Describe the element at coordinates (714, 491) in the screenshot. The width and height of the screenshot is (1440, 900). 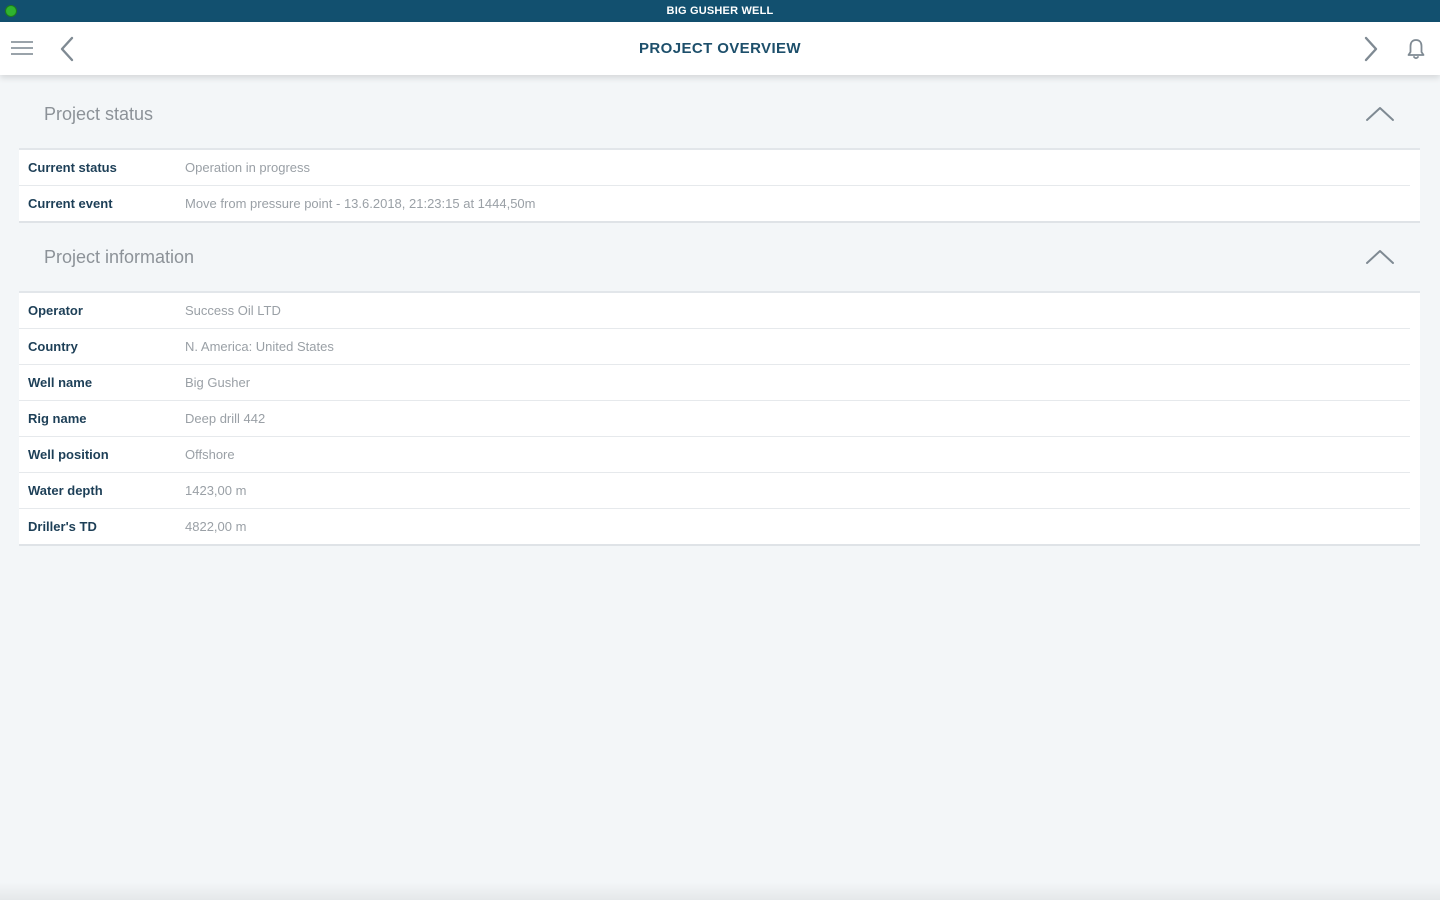
I see `table-row: Water depth 1423,00 m` at that location.